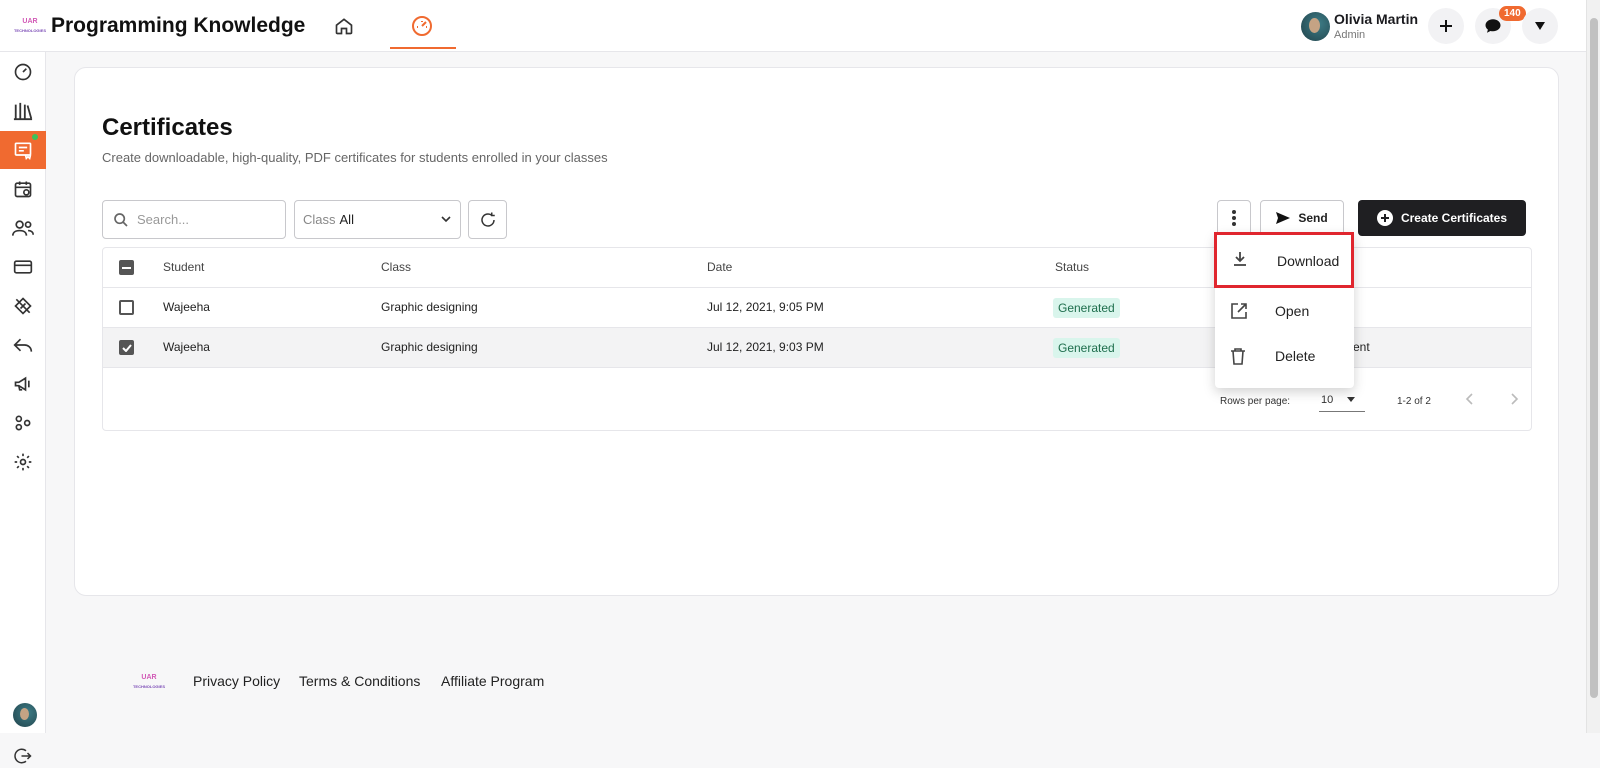  I want to click on search-box, so click(194, 219).